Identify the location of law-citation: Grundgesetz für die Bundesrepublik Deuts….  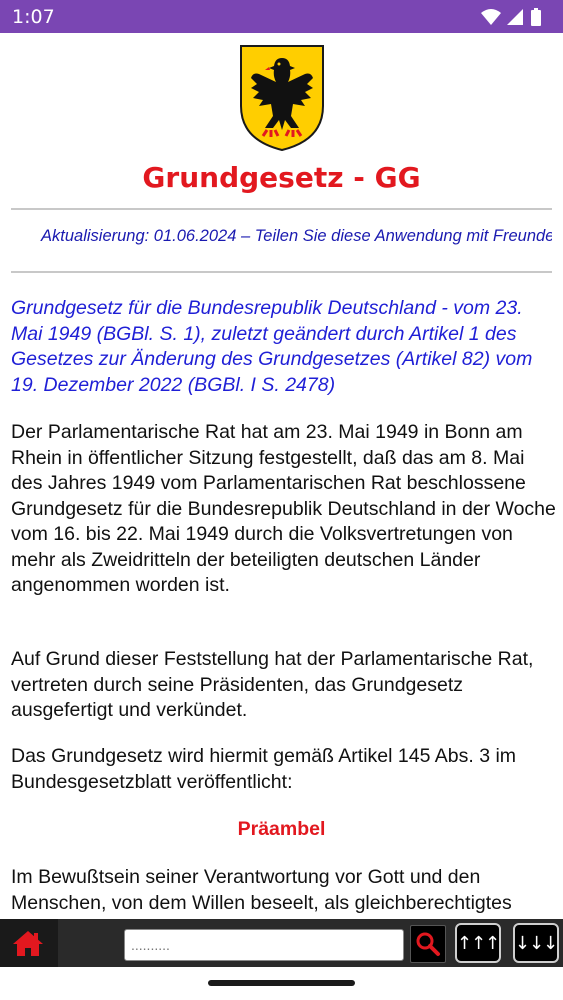
(272, 346).